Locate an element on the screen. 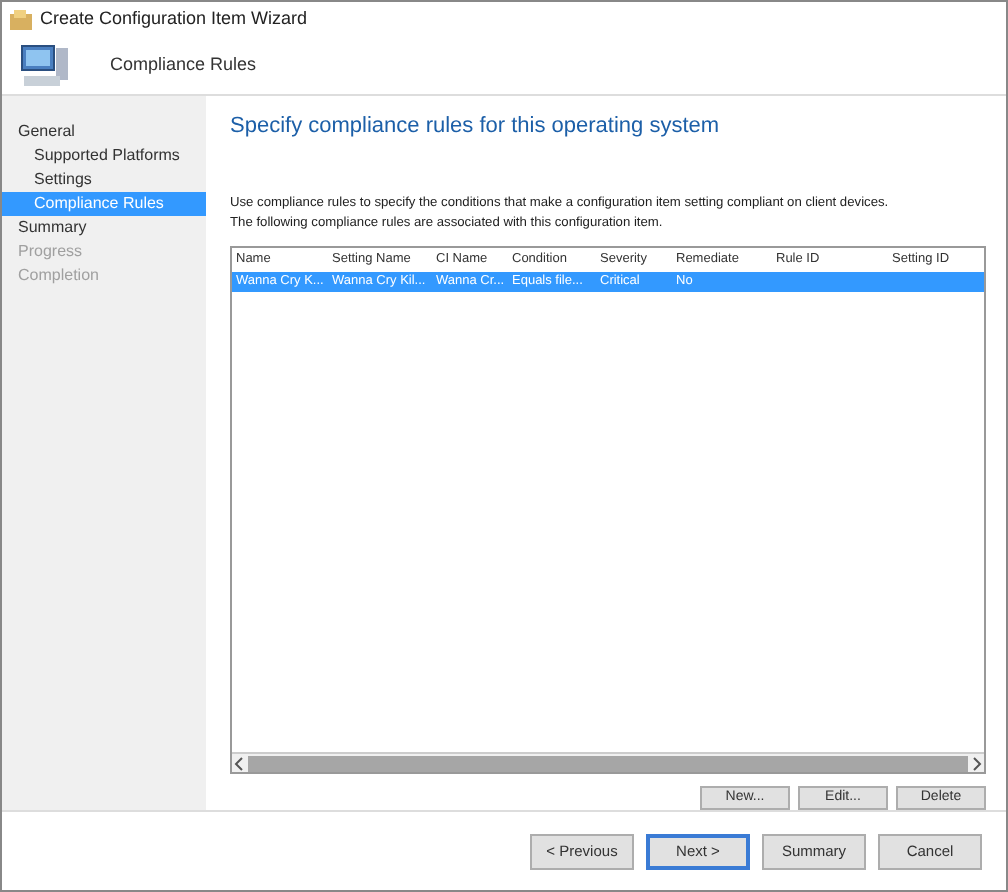 The width and height of the screenshot is (1008, 892). scroll-left-icon is located at coordinates (240, 763).